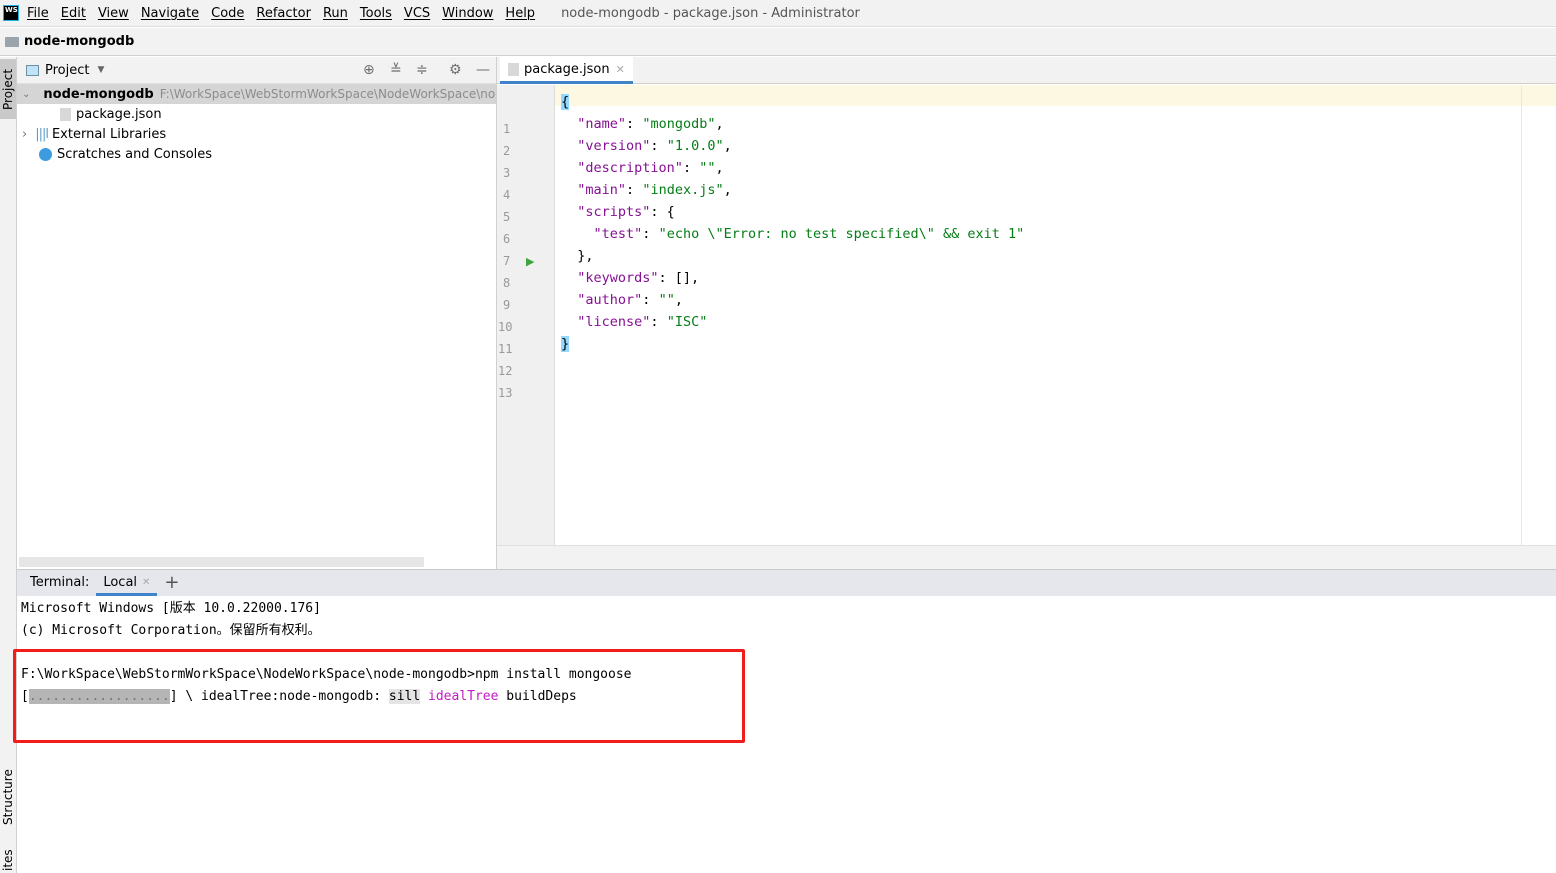  I want to click on line-number: 5, so click(507, 217).